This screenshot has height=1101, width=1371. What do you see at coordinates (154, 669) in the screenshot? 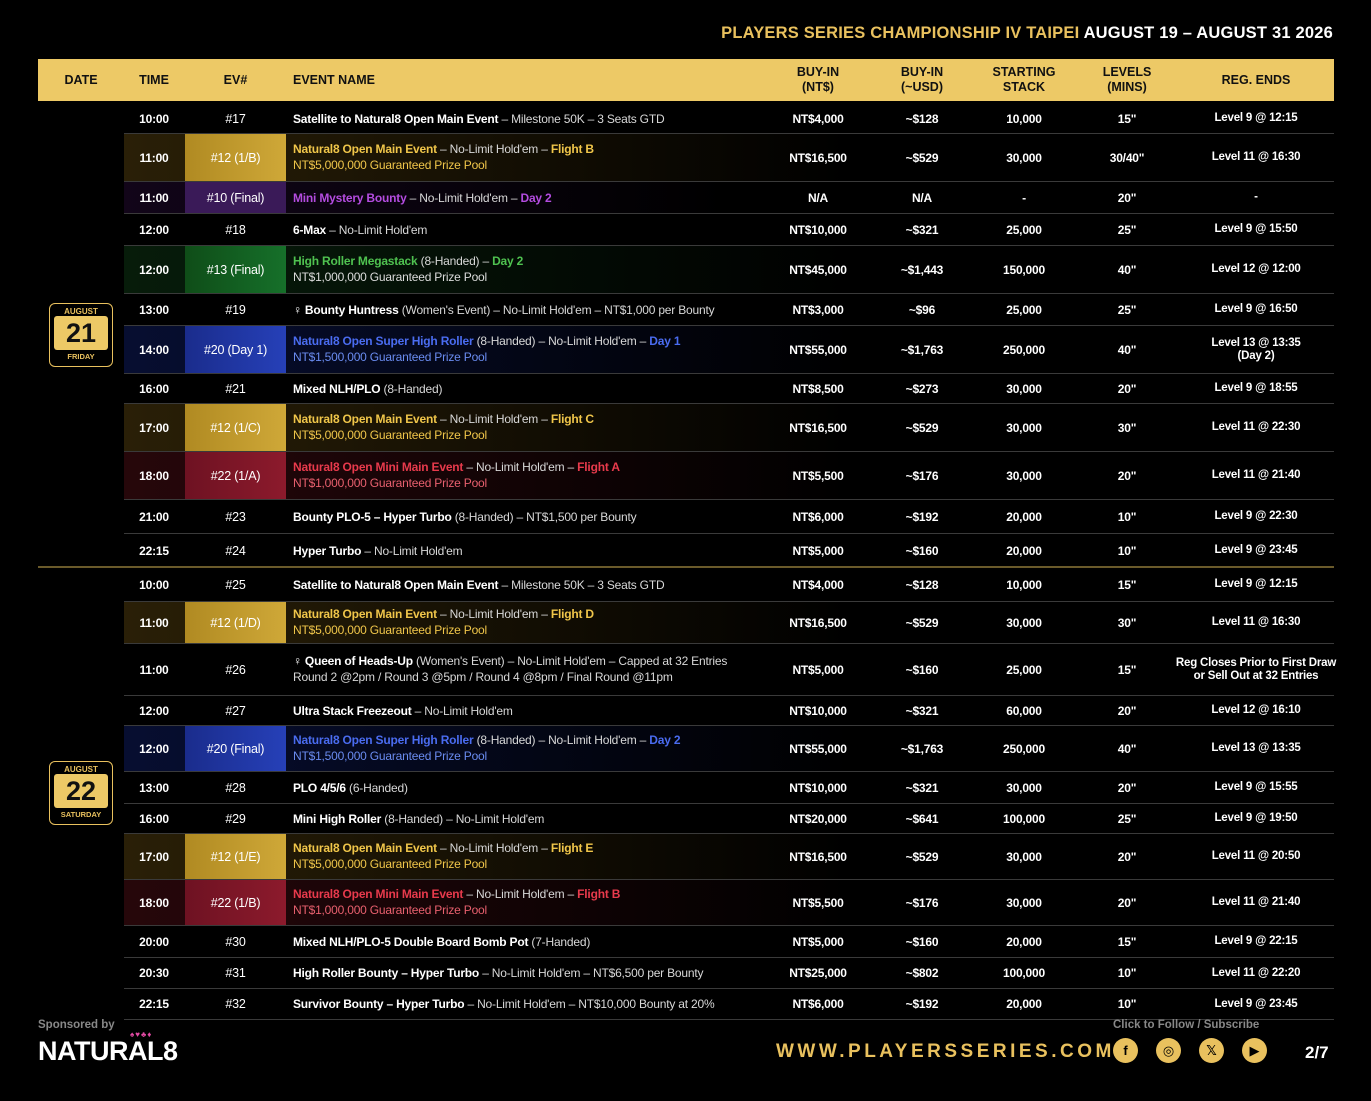
I see `event-time: 11:00` at bounding box center [154, 669].